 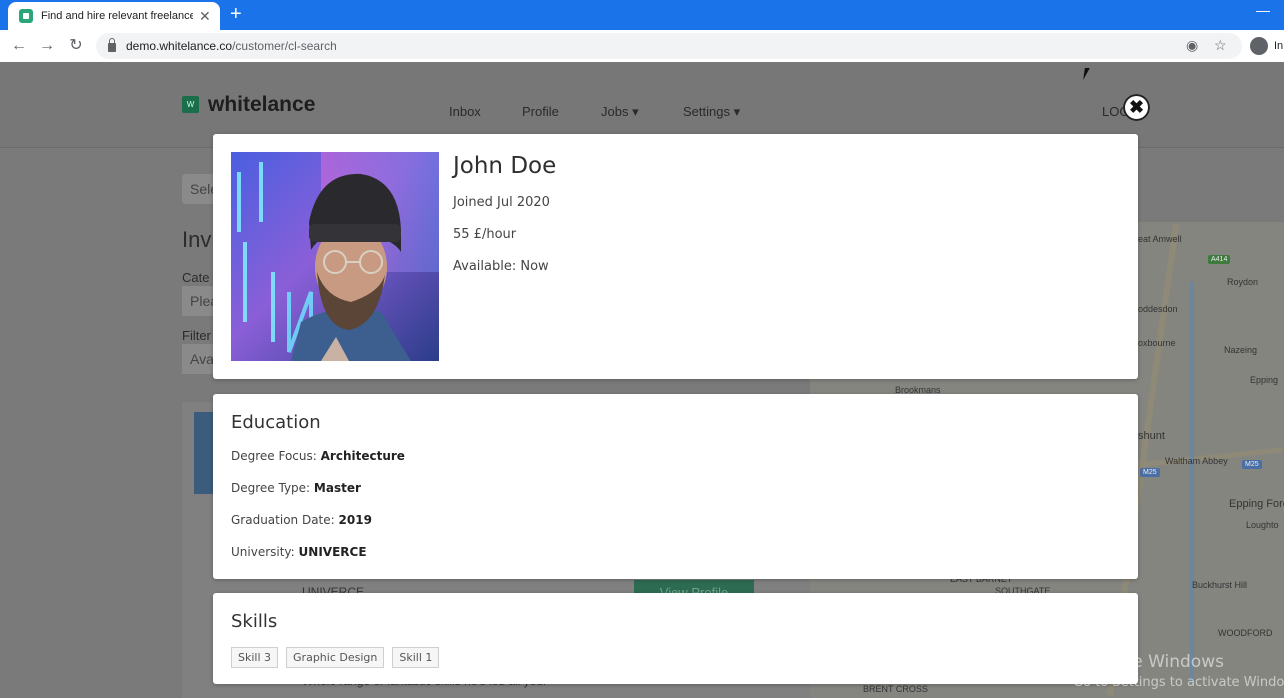 I want to click on freelancer-name: John Doe, so click(x=505, y=166).